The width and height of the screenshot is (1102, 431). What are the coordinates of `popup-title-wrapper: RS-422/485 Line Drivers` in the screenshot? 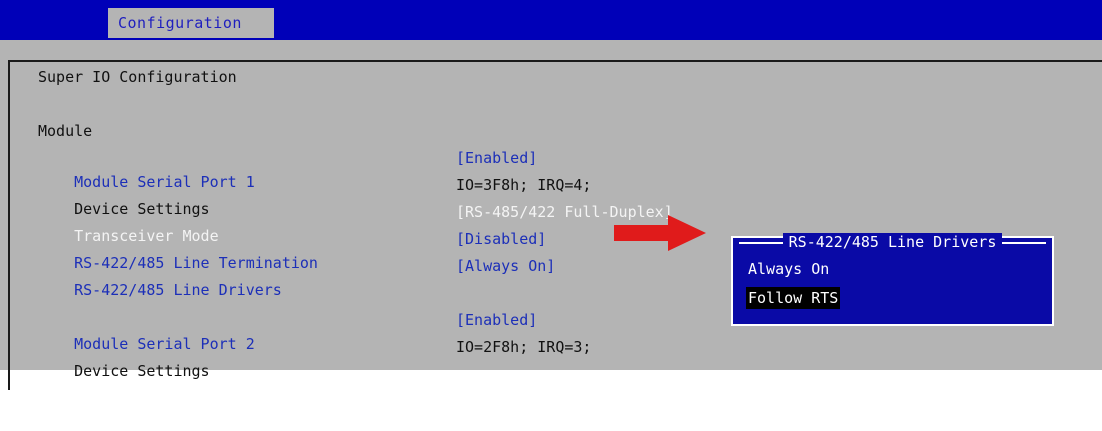 It's located at (892, 242).